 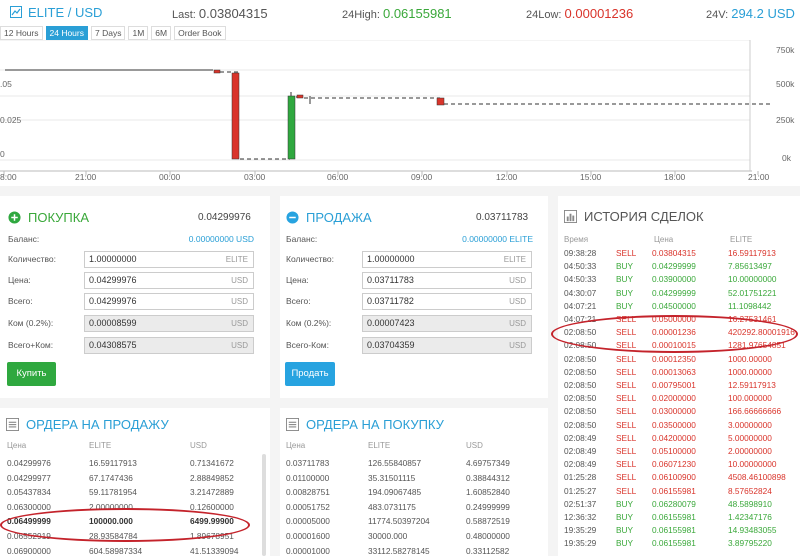 I want to click on trade-price: 0.06280079, so click(x=674, y=503).